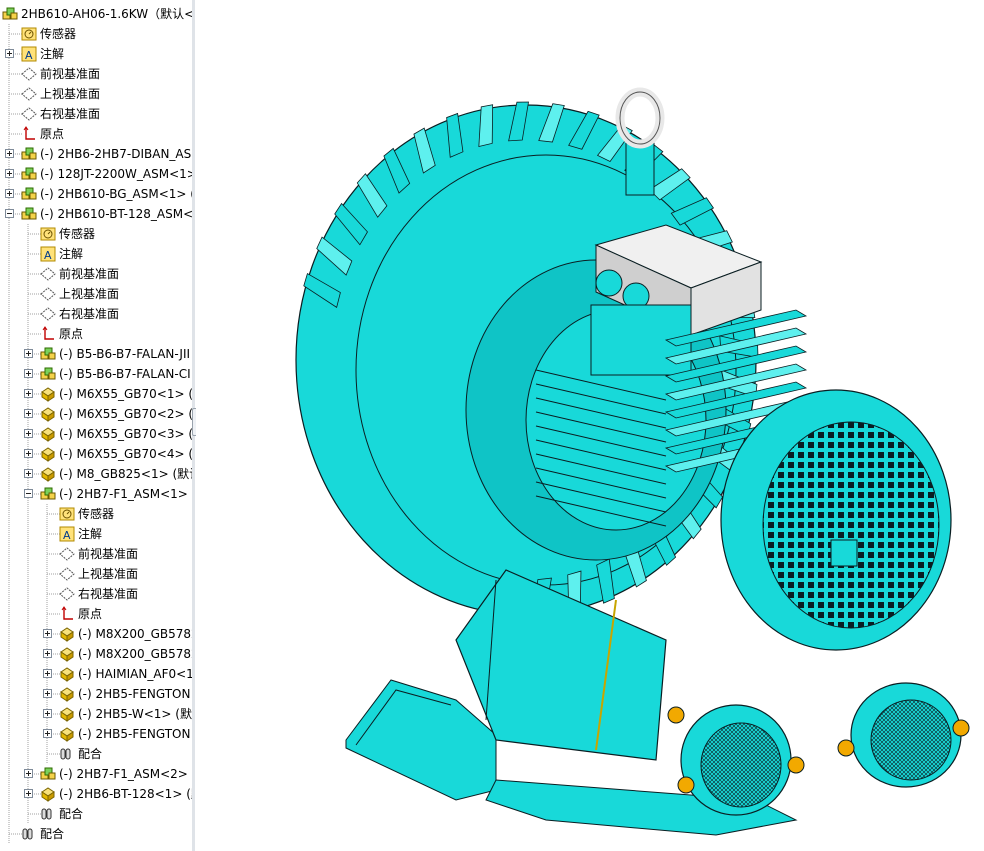 This screenshot has height=851, width=984. What do you see at coordinates (67, 514) in the screenshot?
I see `sensor-icon` at bounding box center [67, 514].